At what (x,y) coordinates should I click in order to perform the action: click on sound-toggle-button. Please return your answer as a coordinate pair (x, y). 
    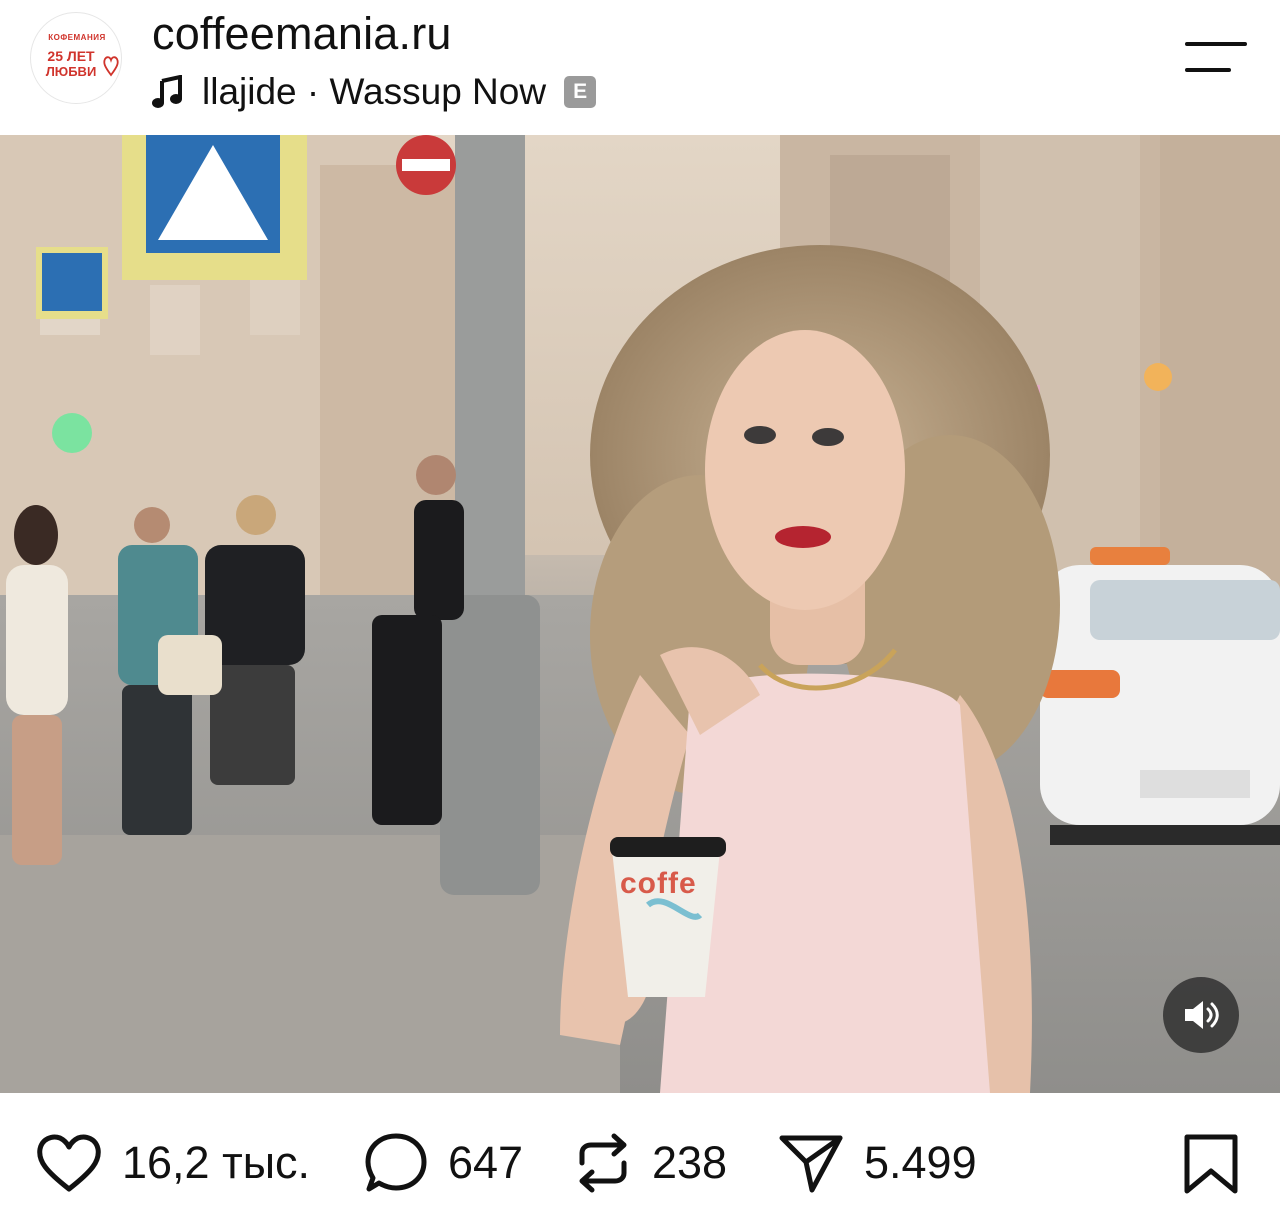
    Looking at the image, I should click on (1201, 1015).